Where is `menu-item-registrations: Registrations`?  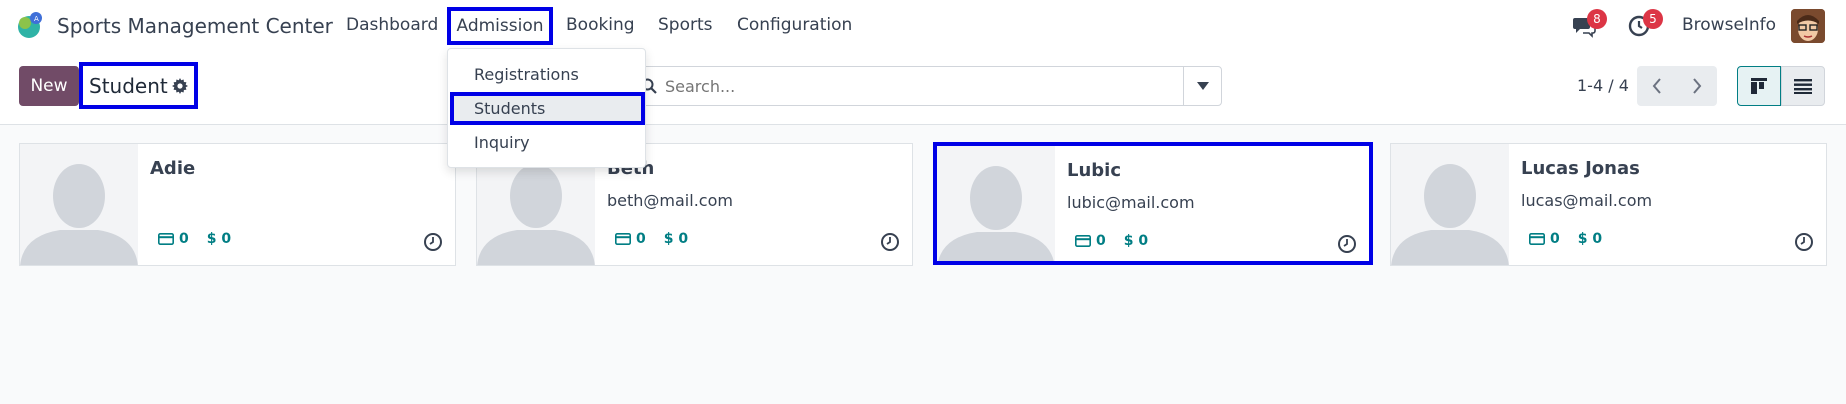 menu-item-registrations: Registrations is located at coordinates (526, 74).